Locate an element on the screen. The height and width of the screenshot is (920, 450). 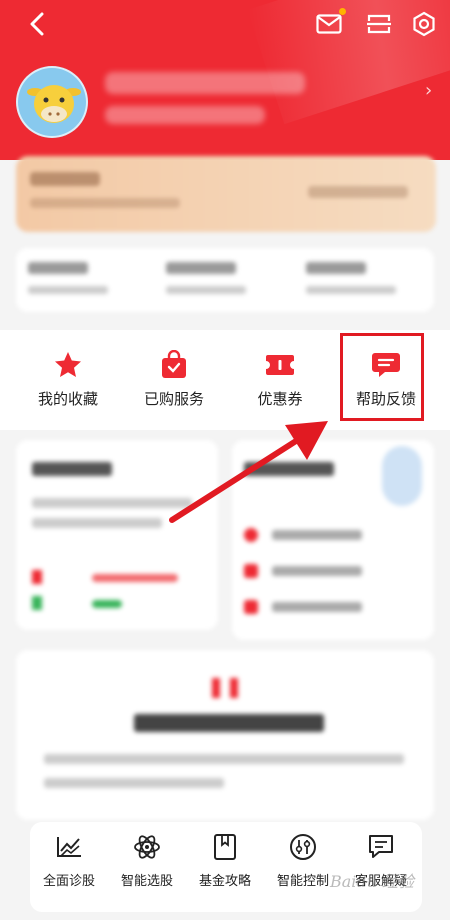
highlight-box is located at coordinates (382, 377).